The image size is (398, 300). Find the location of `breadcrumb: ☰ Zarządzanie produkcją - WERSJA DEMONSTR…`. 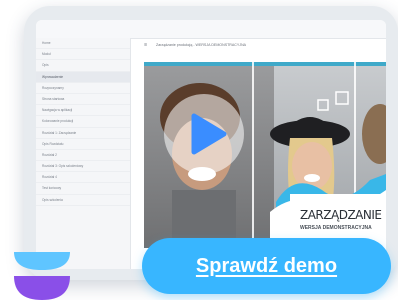

breadcrumb: ☰ Zarządzanie produkcją - WERSJA DEMONSTR… is located at coordinates (258, 45).